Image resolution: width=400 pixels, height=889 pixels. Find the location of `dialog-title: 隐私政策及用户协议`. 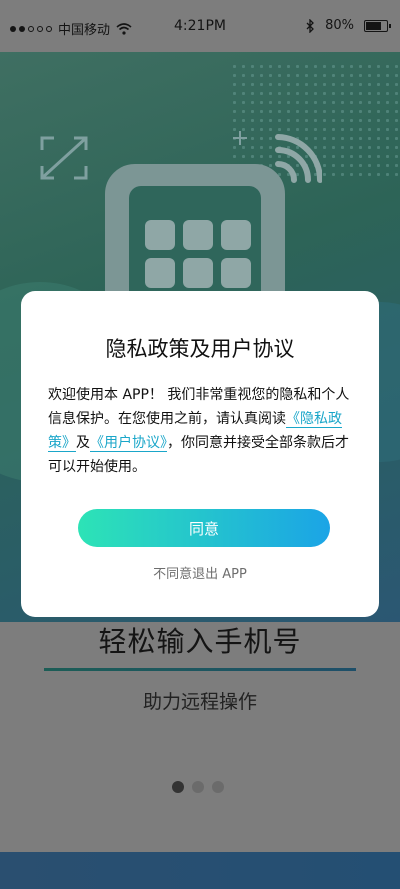

dialog-title: 隐私政策及用户协议 is located at coordinates (200, 349).